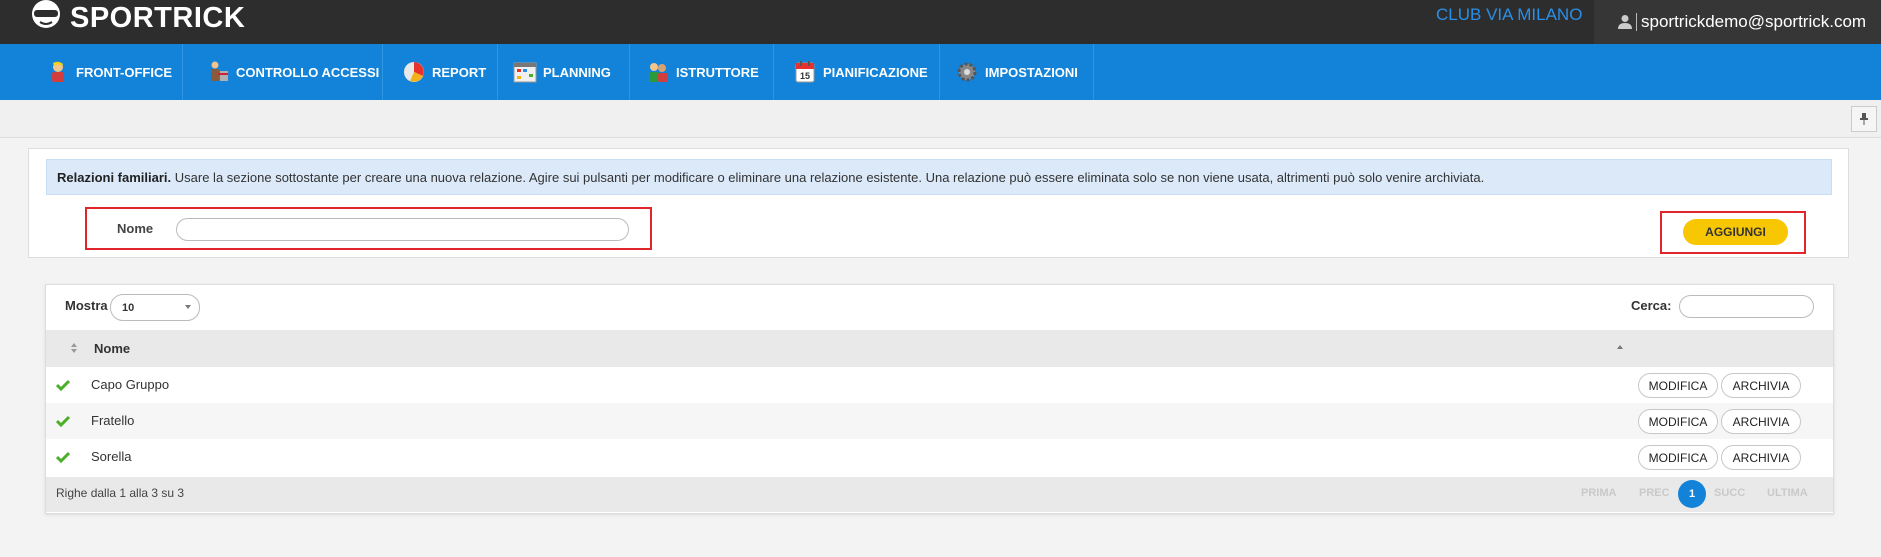 The image size is (1881, 557). I want to click on nav-item-planning: PLANNING, so click(564, 72).